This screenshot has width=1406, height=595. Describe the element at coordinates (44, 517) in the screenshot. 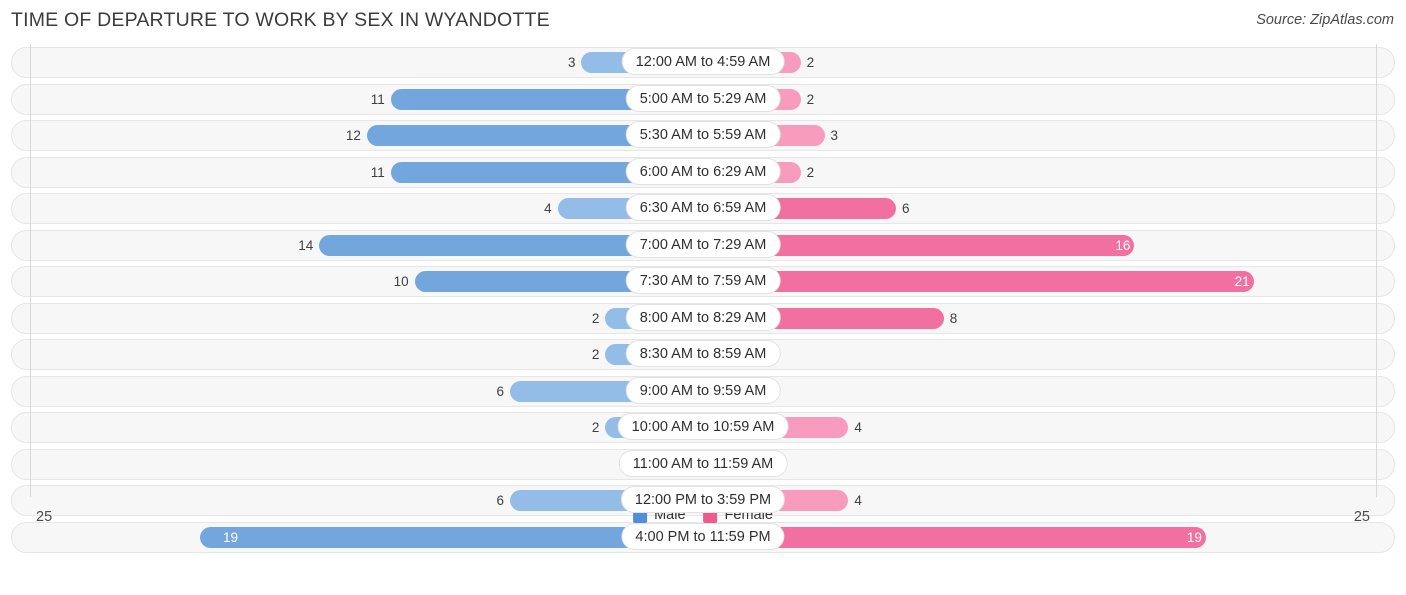

I see `axis-tick-left: 25` at that location.